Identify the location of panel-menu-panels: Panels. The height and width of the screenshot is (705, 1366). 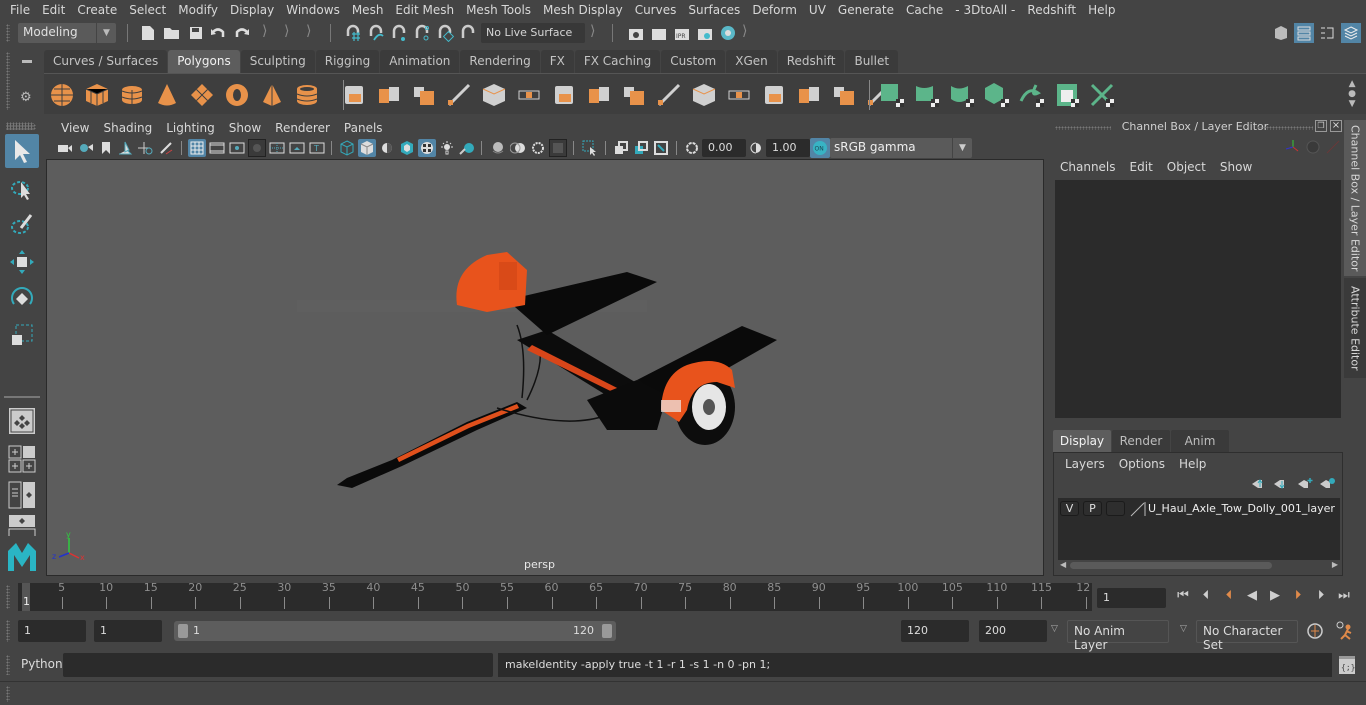
(363, 128).